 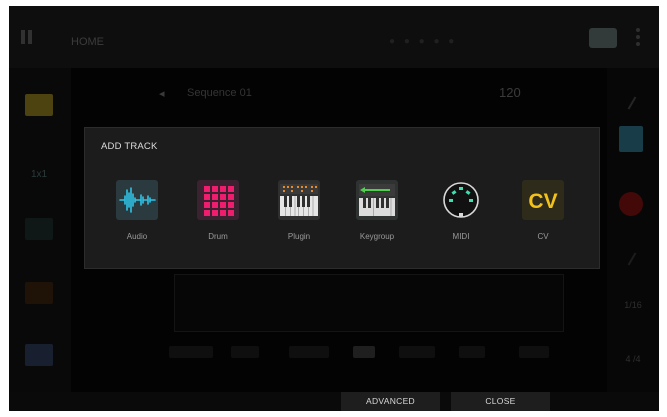 What do you see at coordinates (87, 42) in the screenshot?
I see `top-title: HOME` at bounding box center [87, 42].